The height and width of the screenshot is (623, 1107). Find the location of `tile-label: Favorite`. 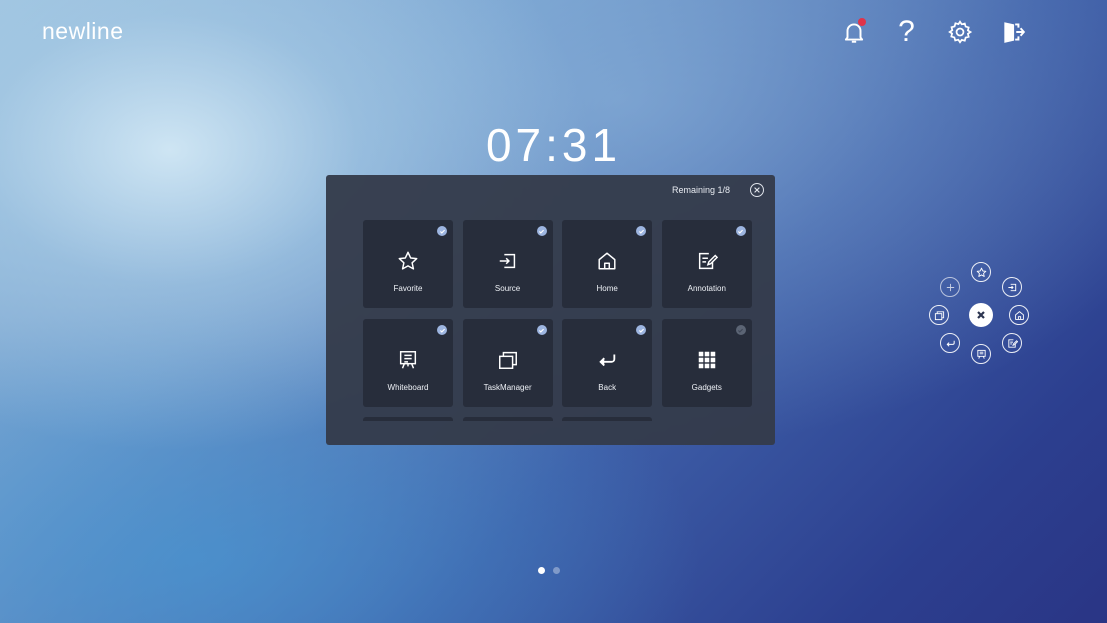

tile-label: Favorite is located at coordinates (408, 288).